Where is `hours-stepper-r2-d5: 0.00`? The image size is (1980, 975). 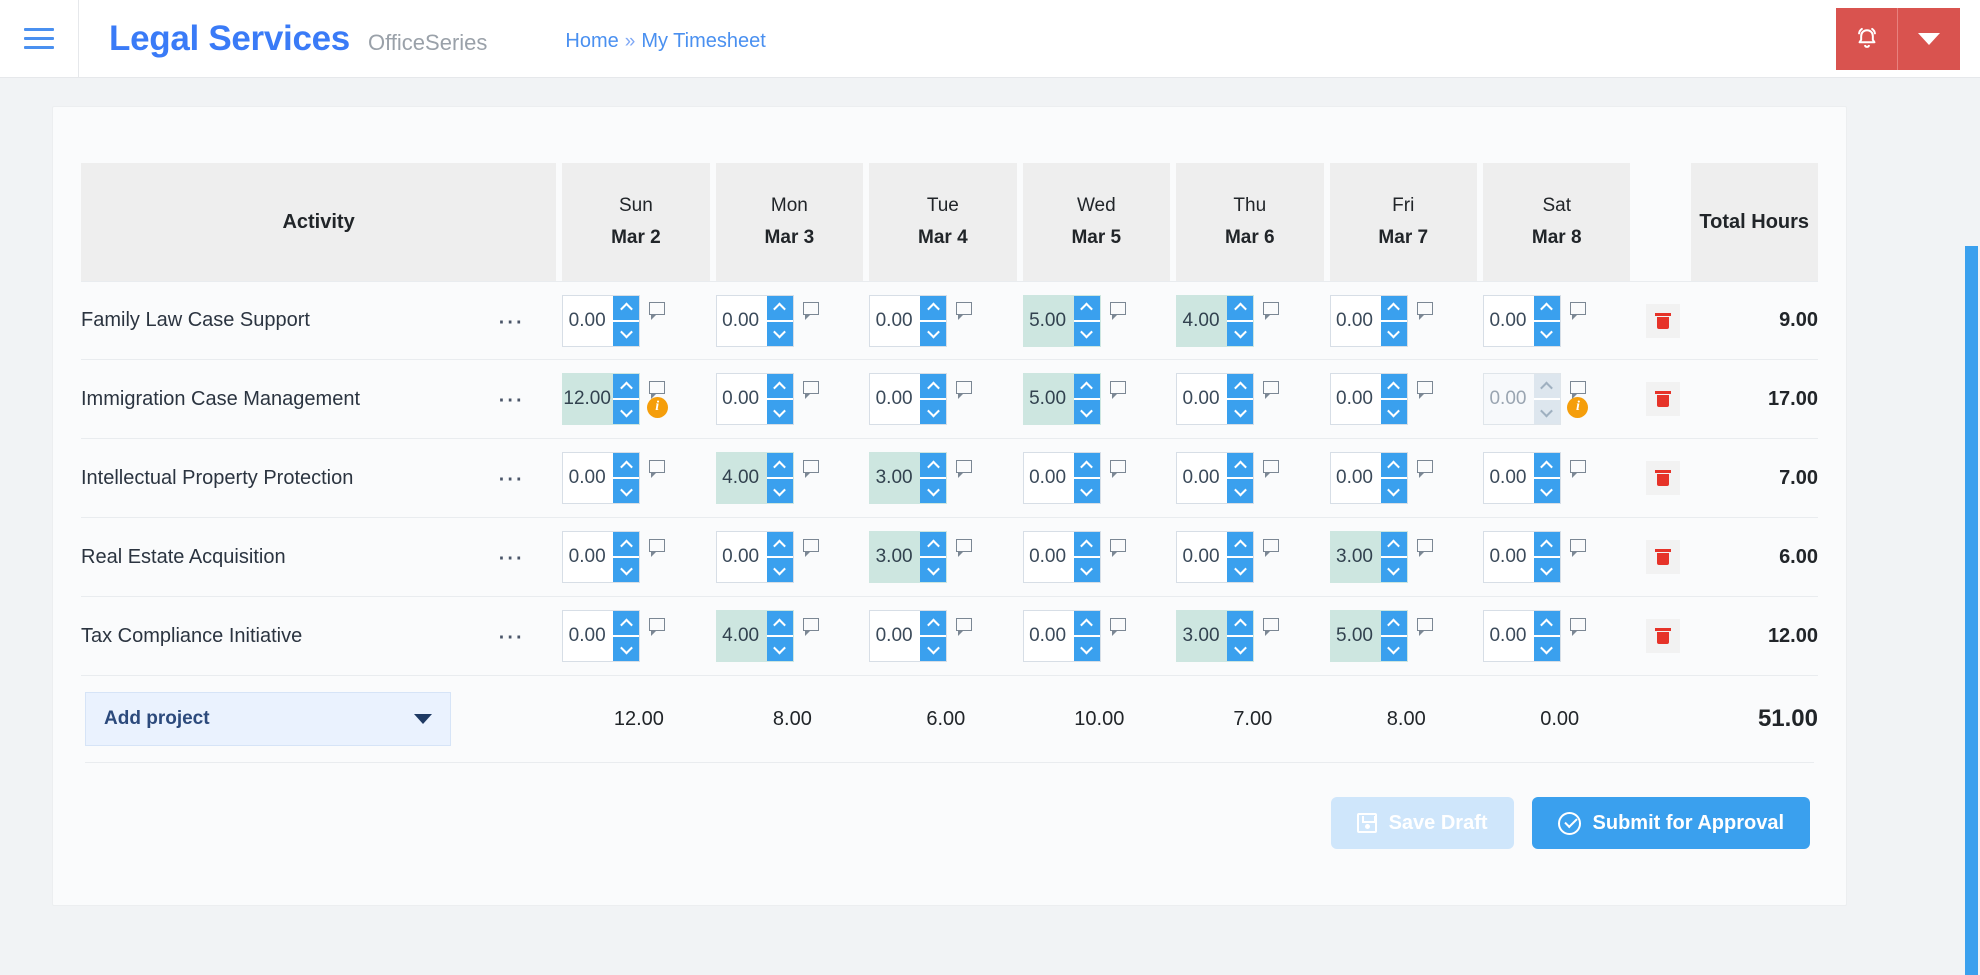 hours-stepper-r2-d5: 0.00 is located at coordinates (1368, 478).